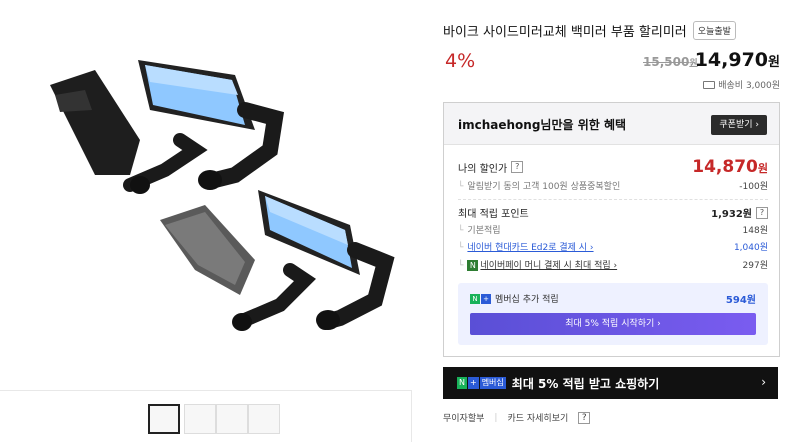 The width and height of the screenshot is (800, 442). Describe the element at coordinates (613, 324) in the screenshot. I see `membership-start-button: 최대 5% 적립 시작하기 ›` at that location.